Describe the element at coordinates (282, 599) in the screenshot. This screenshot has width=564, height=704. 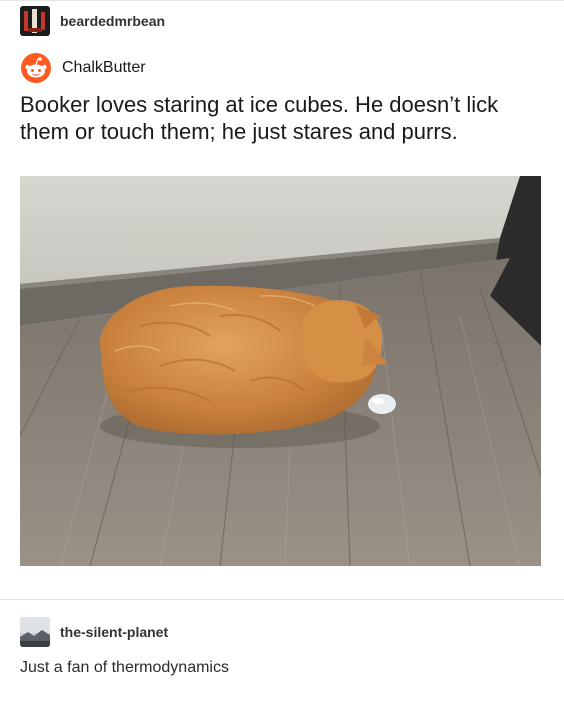
I see `reply-divider` at that location.